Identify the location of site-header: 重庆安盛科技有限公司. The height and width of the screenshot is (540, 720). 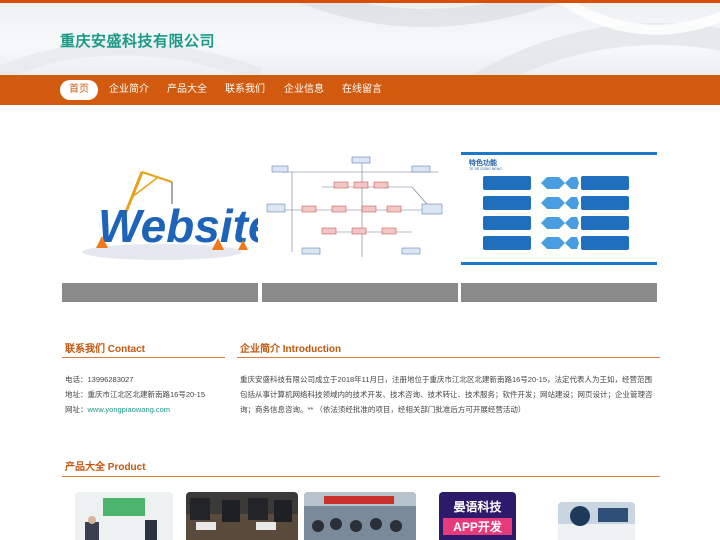
(360, 39).